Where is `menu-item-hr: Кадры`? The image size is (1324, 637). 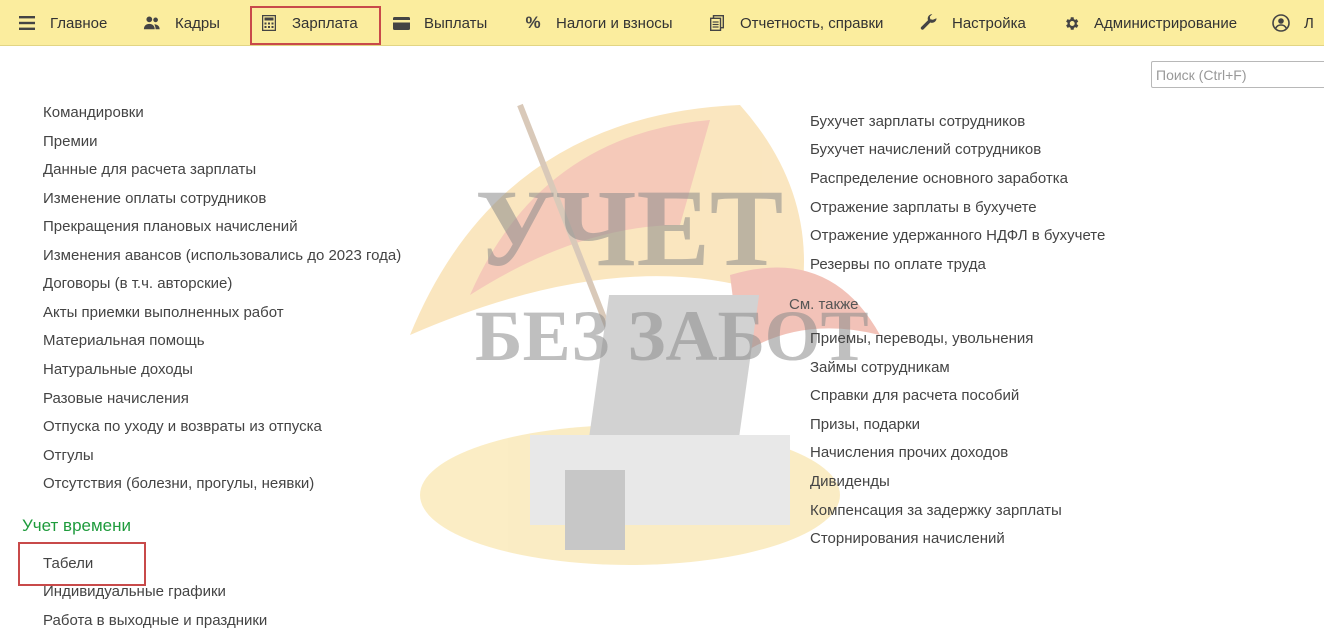 menu-item-hr: Кадры is located at coordinates (181, 22).